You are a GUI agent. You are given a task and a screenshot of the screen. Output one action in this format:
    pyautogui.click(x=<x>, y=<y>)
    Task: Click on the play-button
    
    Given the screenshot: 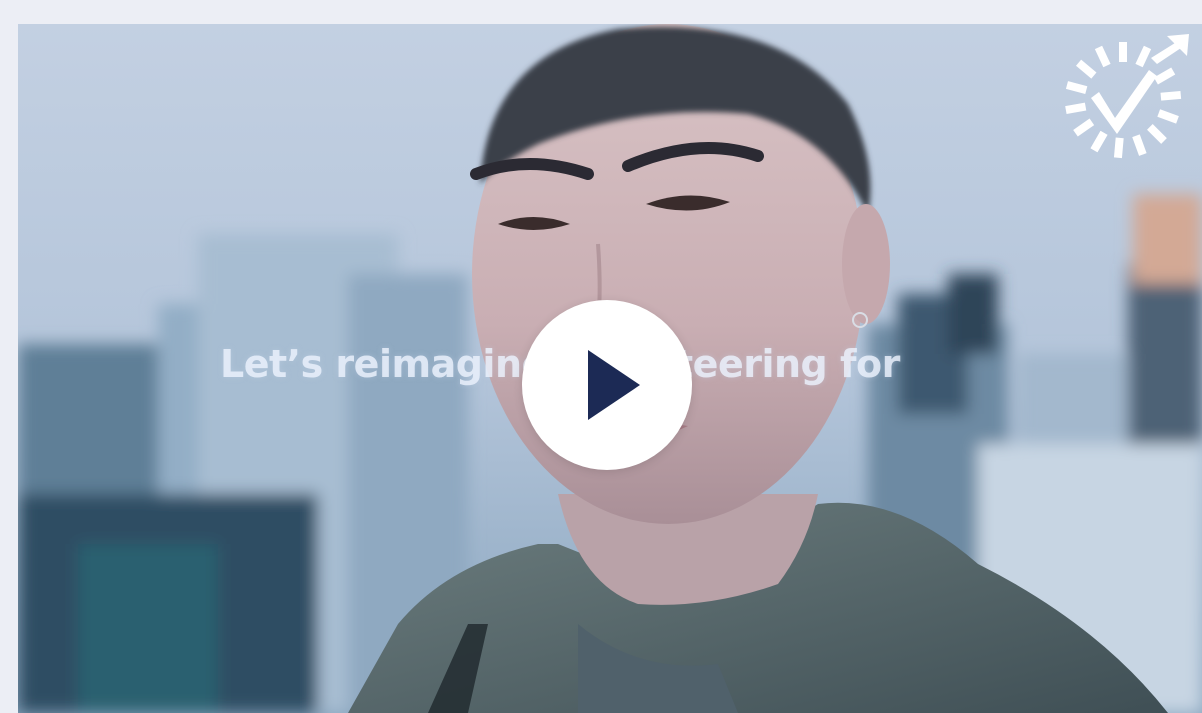 What is the action you would take?
    pyautogui.click(x=607, y=385)
    